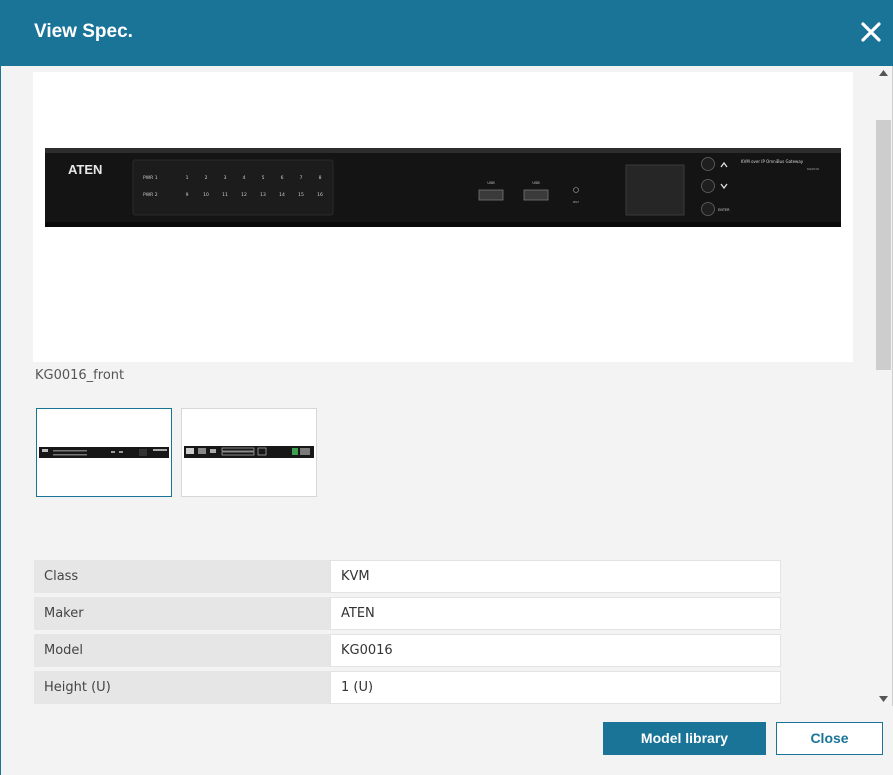  I want to click on model-library-button: Model library, so click(684, 738).